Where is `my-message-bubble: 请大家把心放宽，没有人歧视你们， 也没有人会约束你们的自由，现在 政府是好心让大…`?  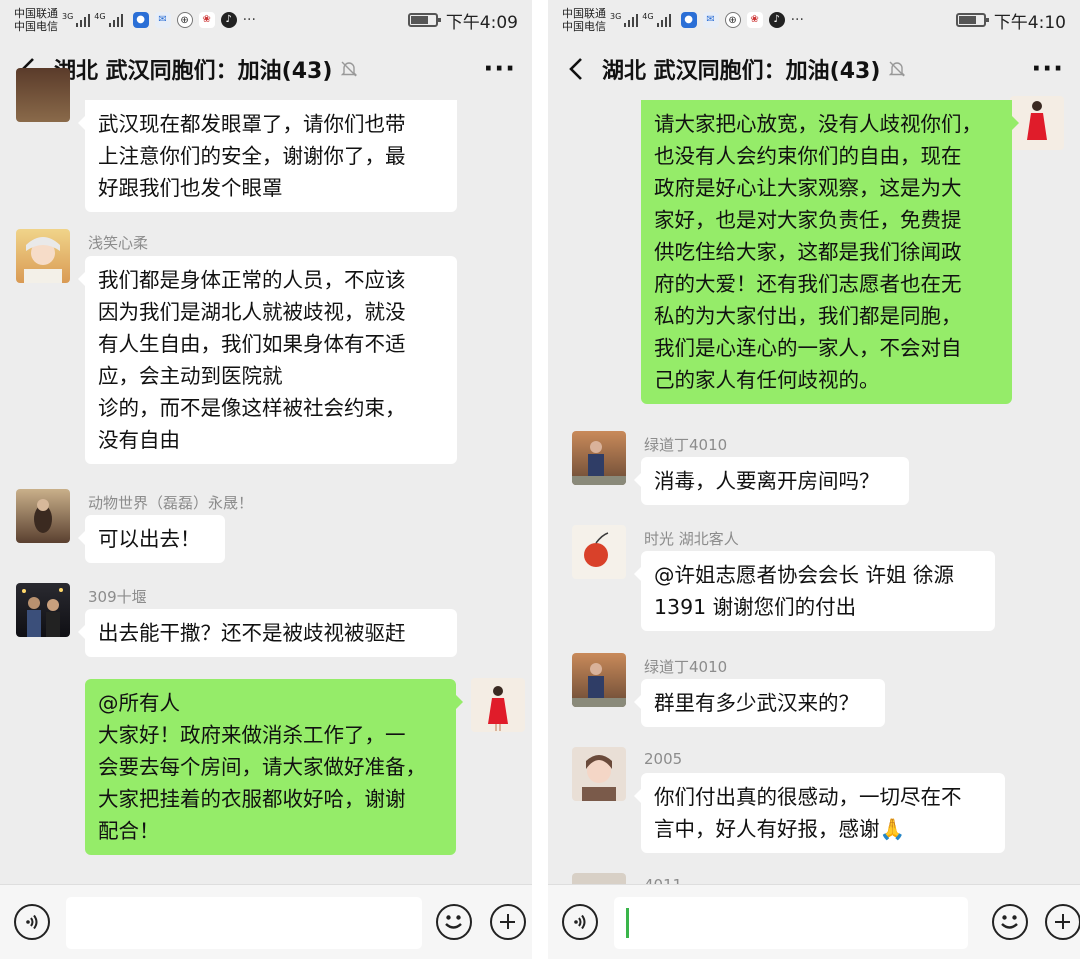 my-message-bubble: 请大家把心放宽，没有人歧视你们， 也没有人会约束你们的自由，现在 政府是好心让大… is located at coordinates (830, 252).